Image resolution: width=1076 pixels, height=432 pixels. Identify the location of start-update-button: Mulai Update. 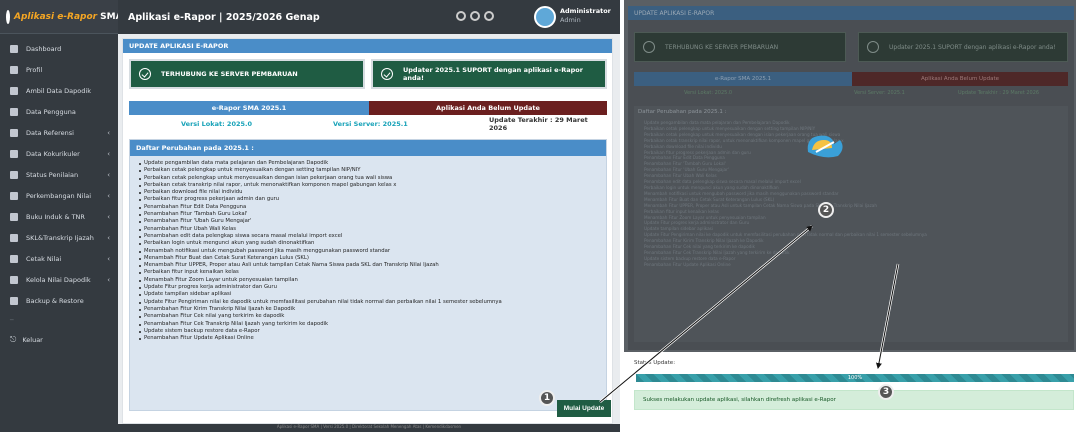
(584, 408).